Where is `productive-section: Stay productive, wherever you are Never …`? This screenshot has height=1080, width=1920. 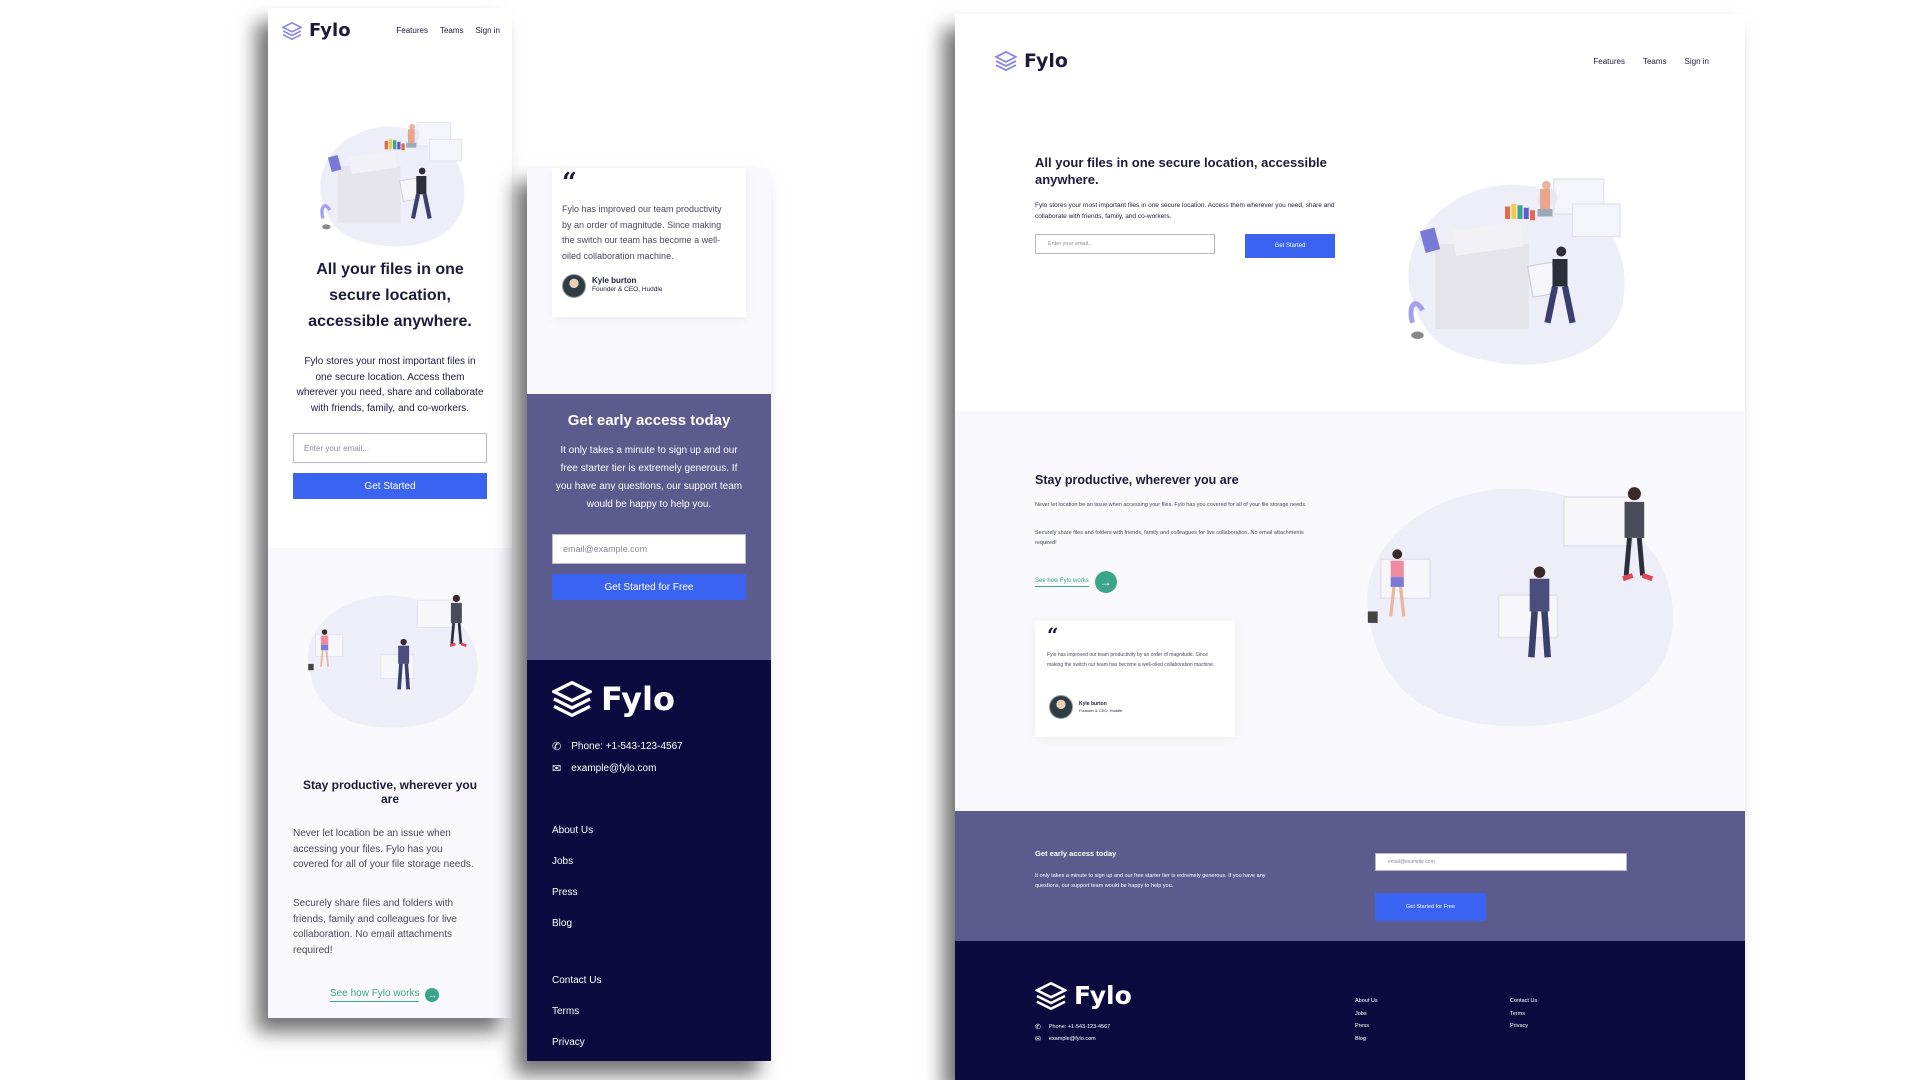 productive-section: Stay productive, wherever you are Never … is located at coordinates (390, 783).